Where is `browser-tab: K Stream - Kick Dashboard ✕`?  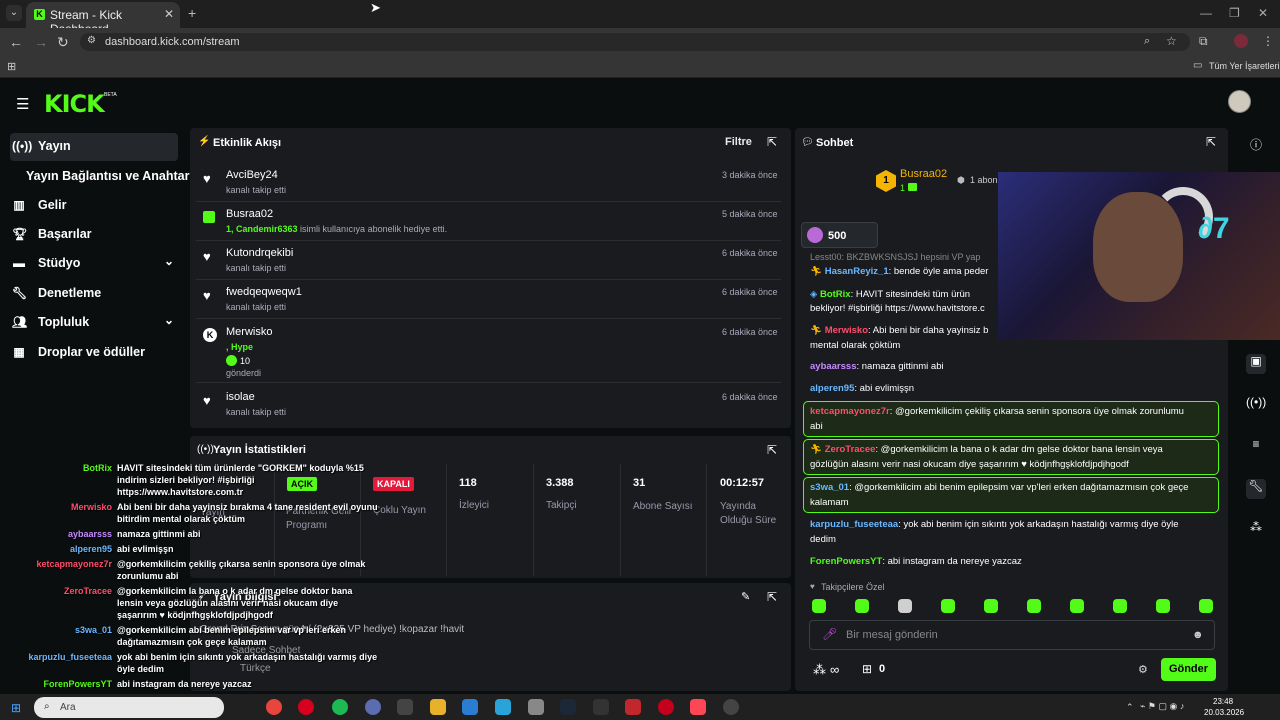
browser-tab: K Stream - Kick Dashboard ✕ is located at coordinates (103, 19).